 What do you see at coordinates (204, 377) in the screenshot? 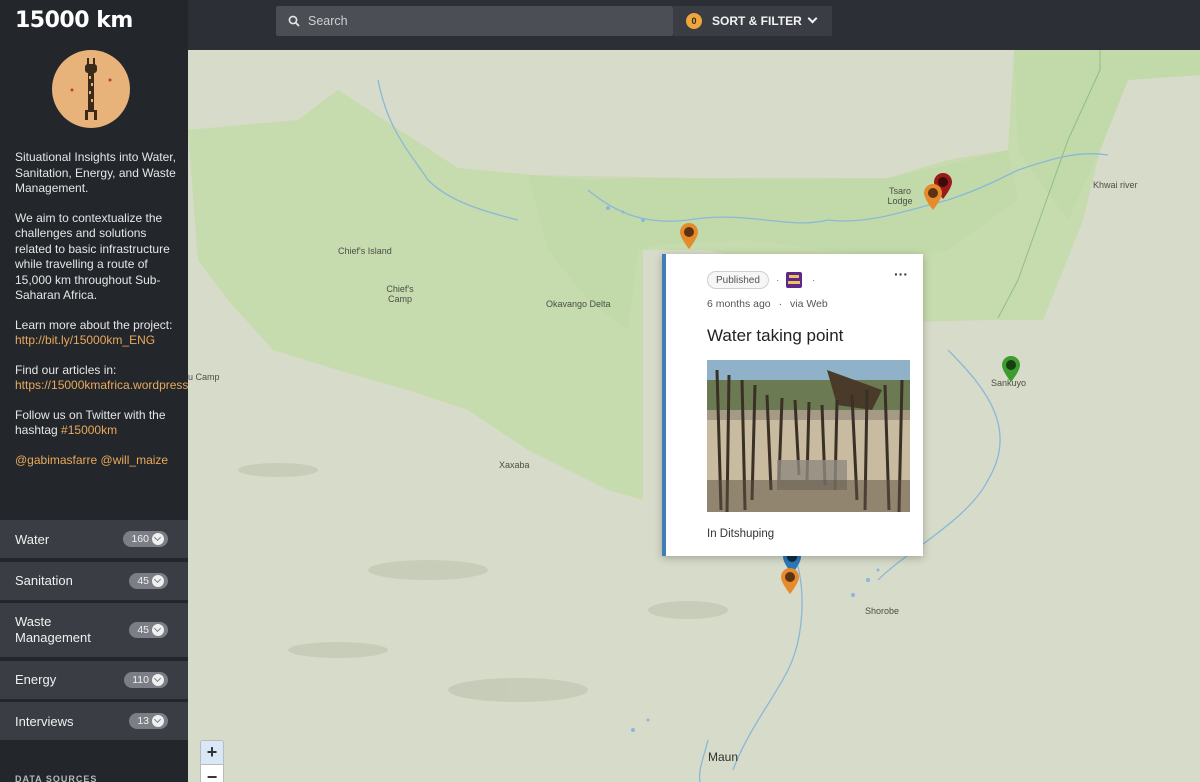
I see `place-label-u-camp: u Camp` at bounding box center [204, 377].